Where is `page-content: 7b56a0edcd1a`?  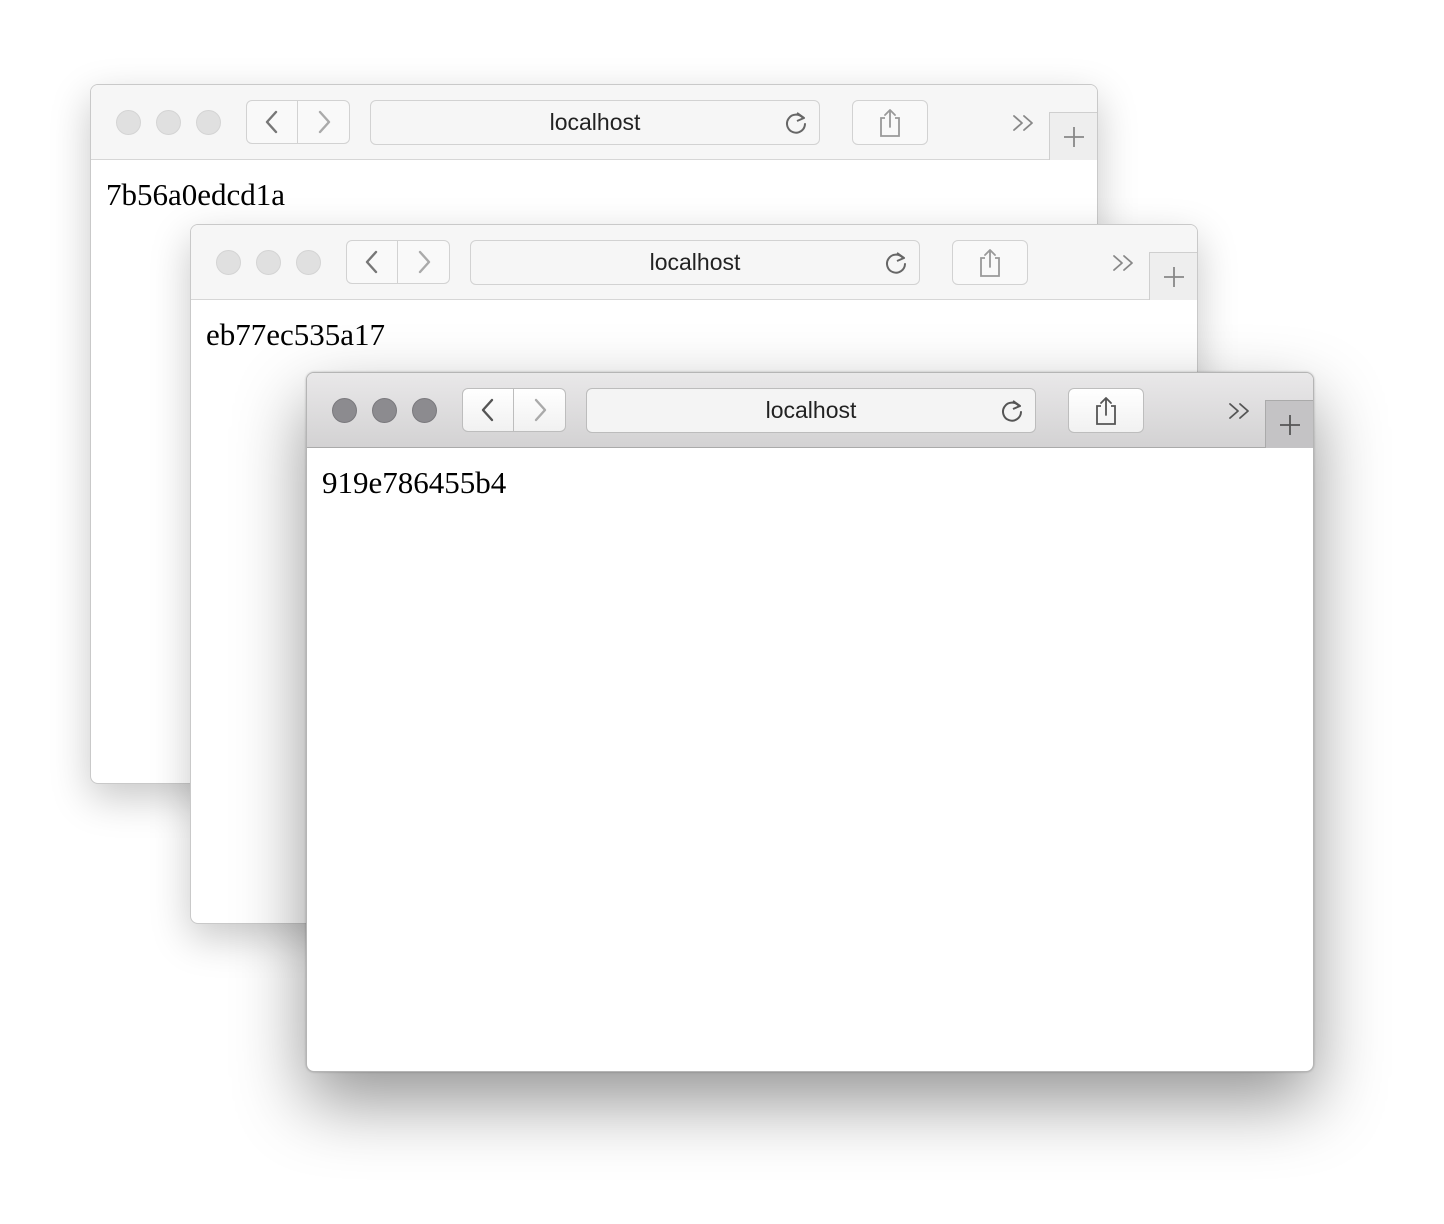 page-content: 7b56a0edcd1a is located at coordinates (196, 194).